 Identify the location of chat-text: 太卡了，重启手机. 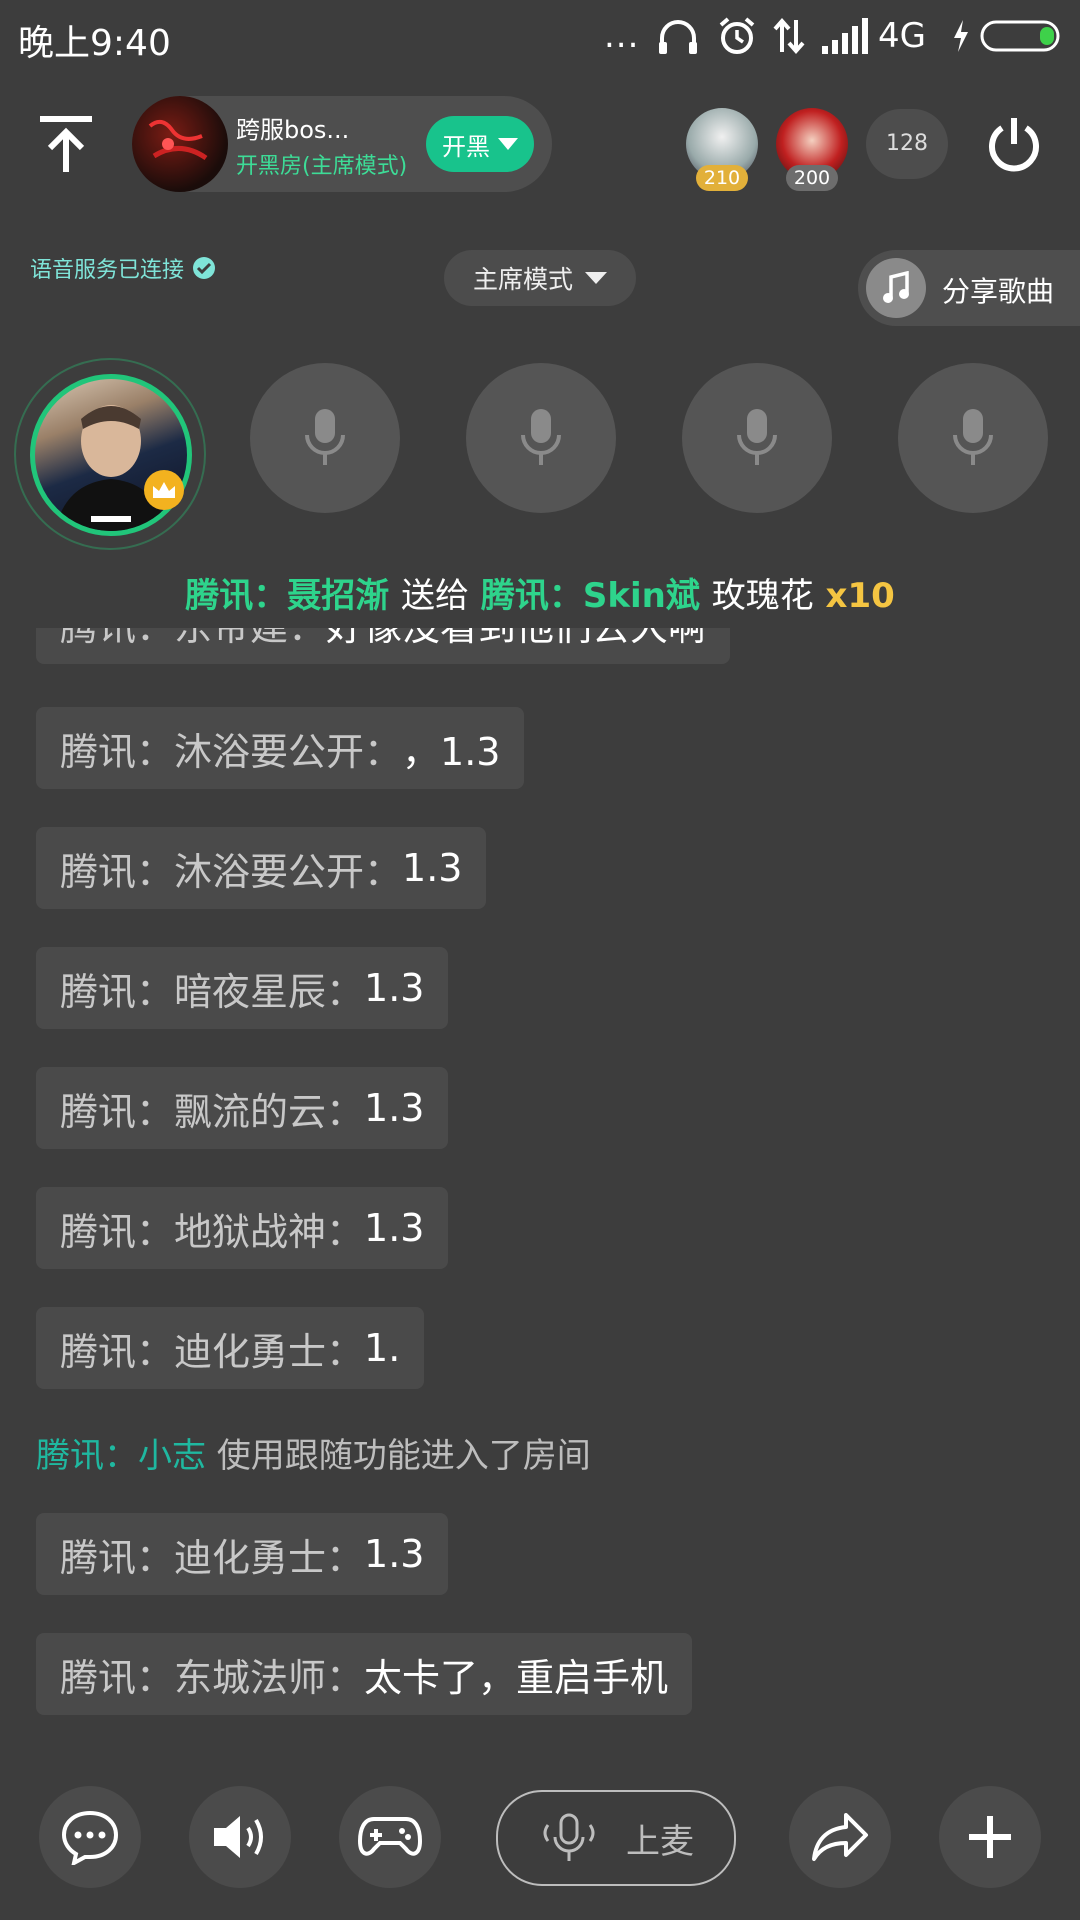
(516, 1677).